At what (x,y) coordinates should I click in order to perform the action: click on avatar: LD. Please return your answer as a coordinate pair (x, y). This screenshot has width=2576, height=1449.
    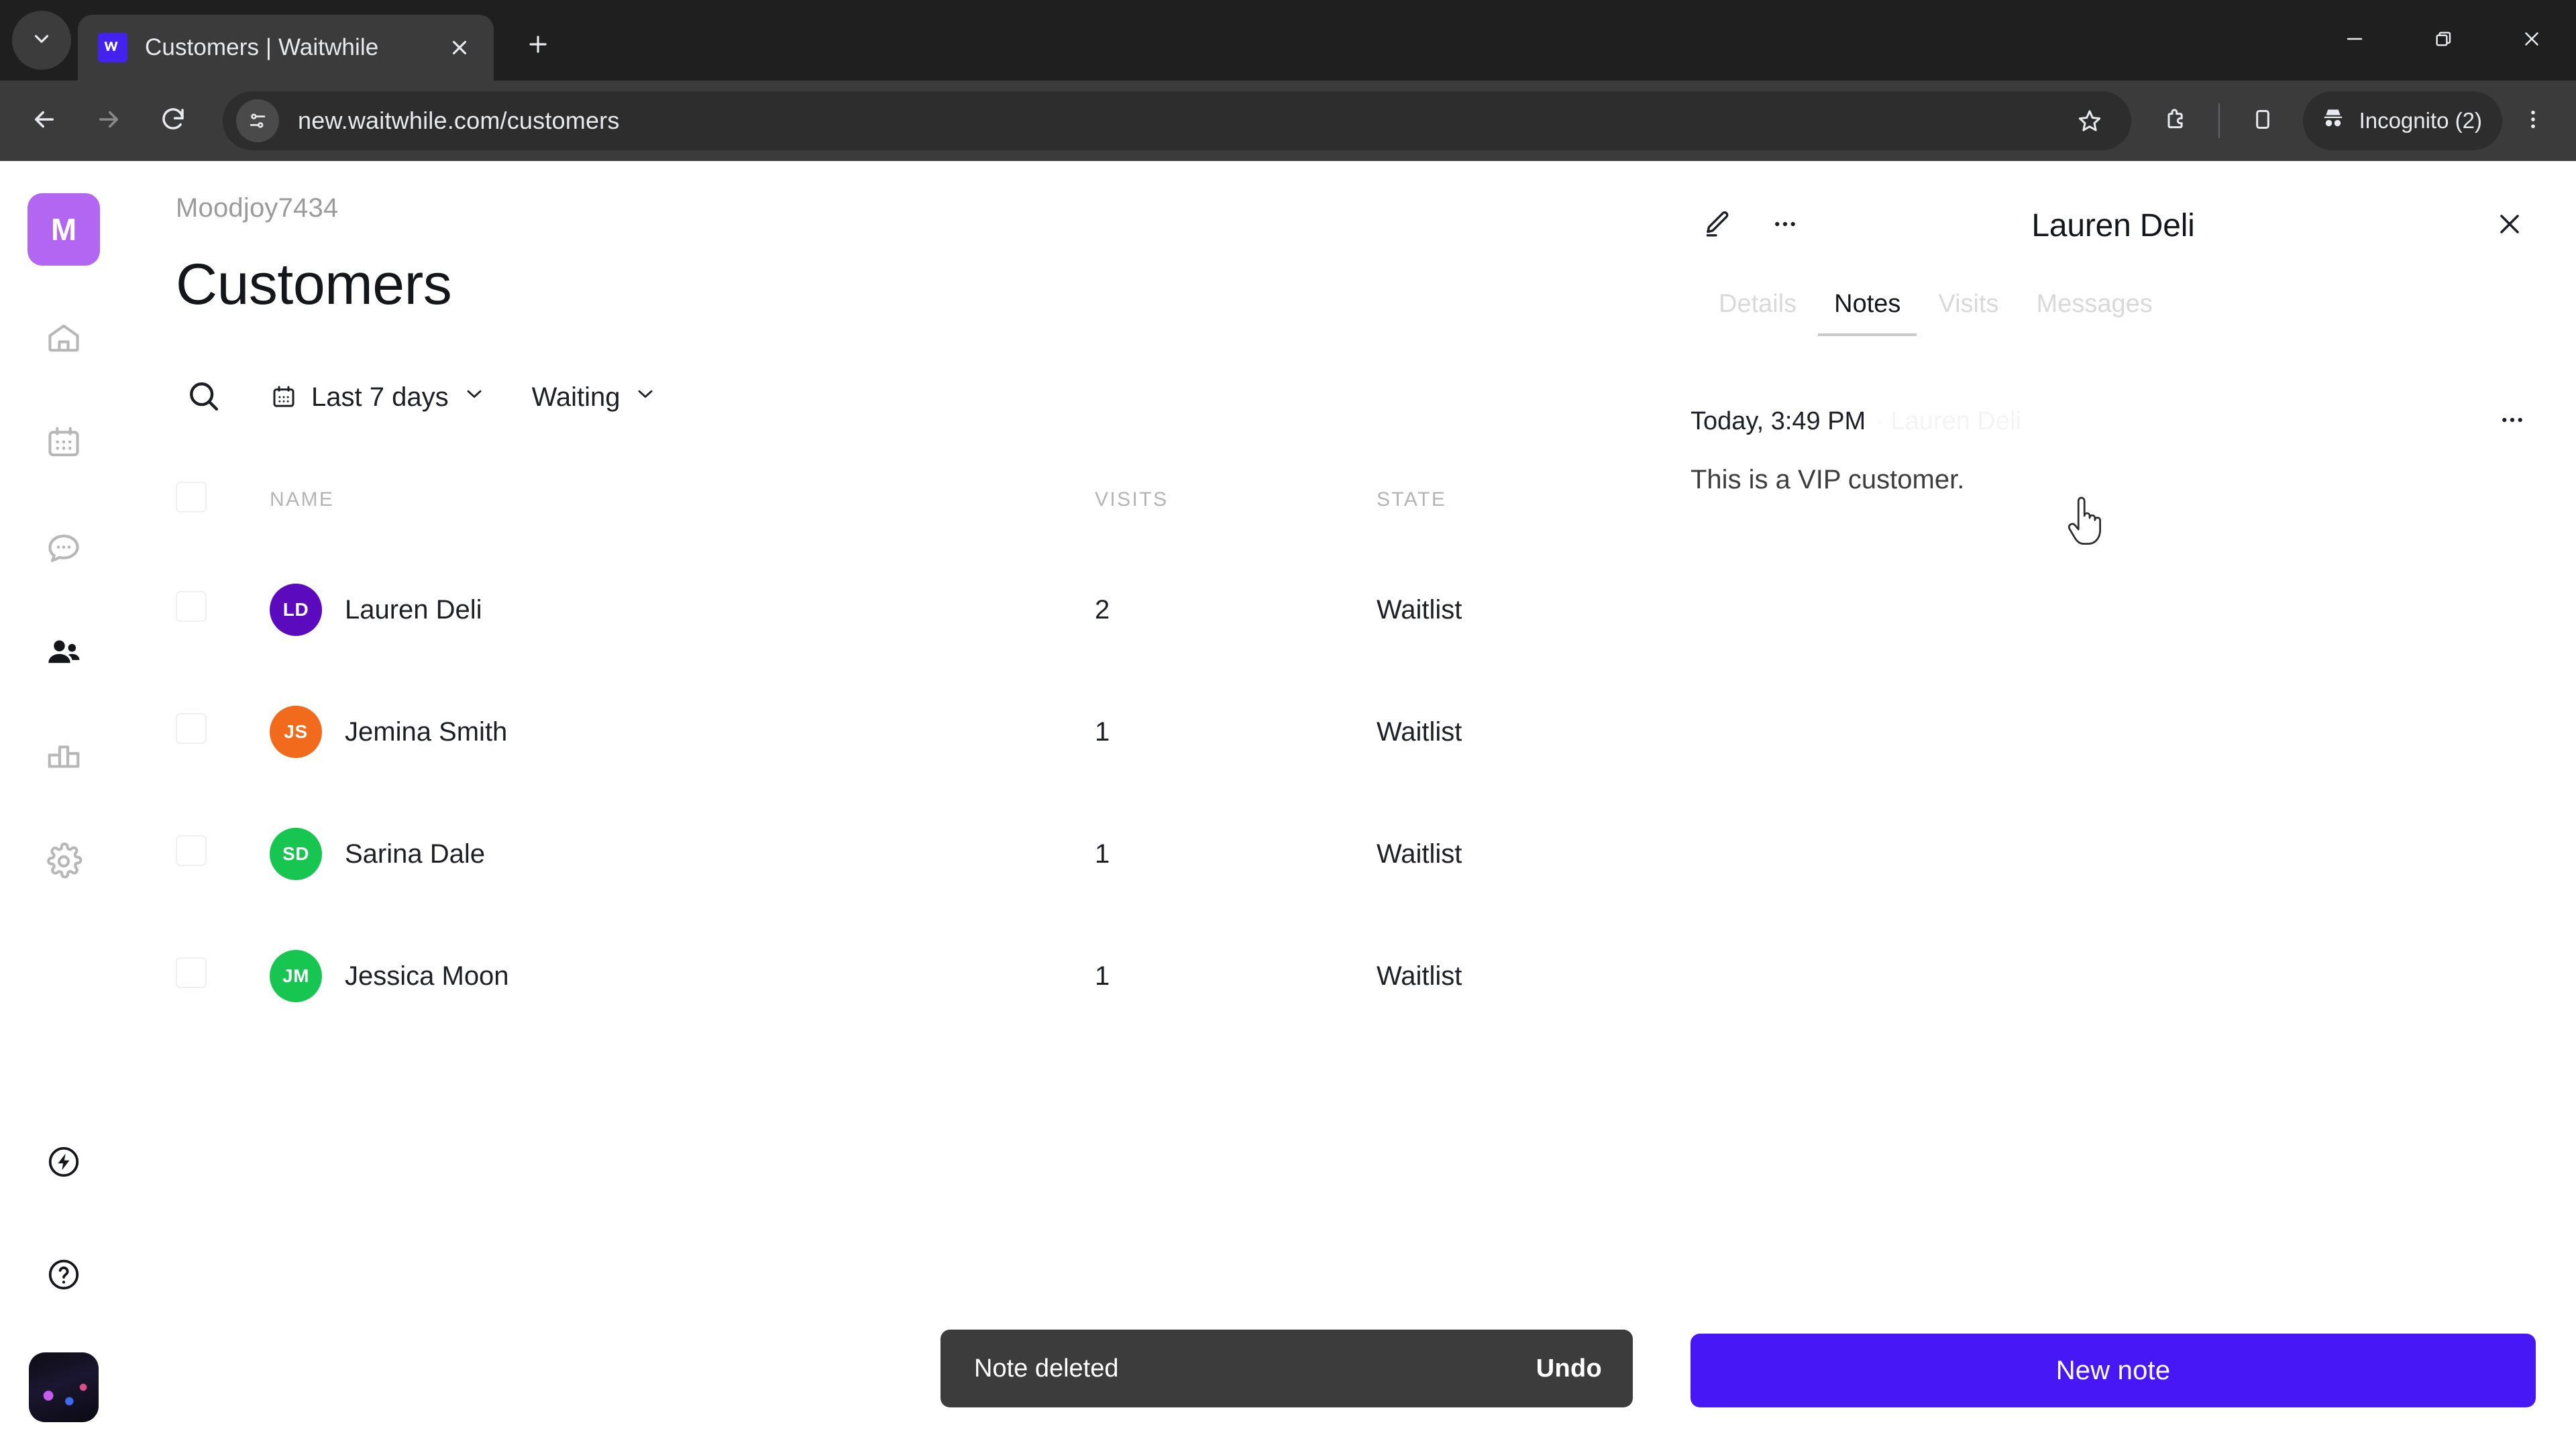
    Looking at the image, I should click on (296, 610).